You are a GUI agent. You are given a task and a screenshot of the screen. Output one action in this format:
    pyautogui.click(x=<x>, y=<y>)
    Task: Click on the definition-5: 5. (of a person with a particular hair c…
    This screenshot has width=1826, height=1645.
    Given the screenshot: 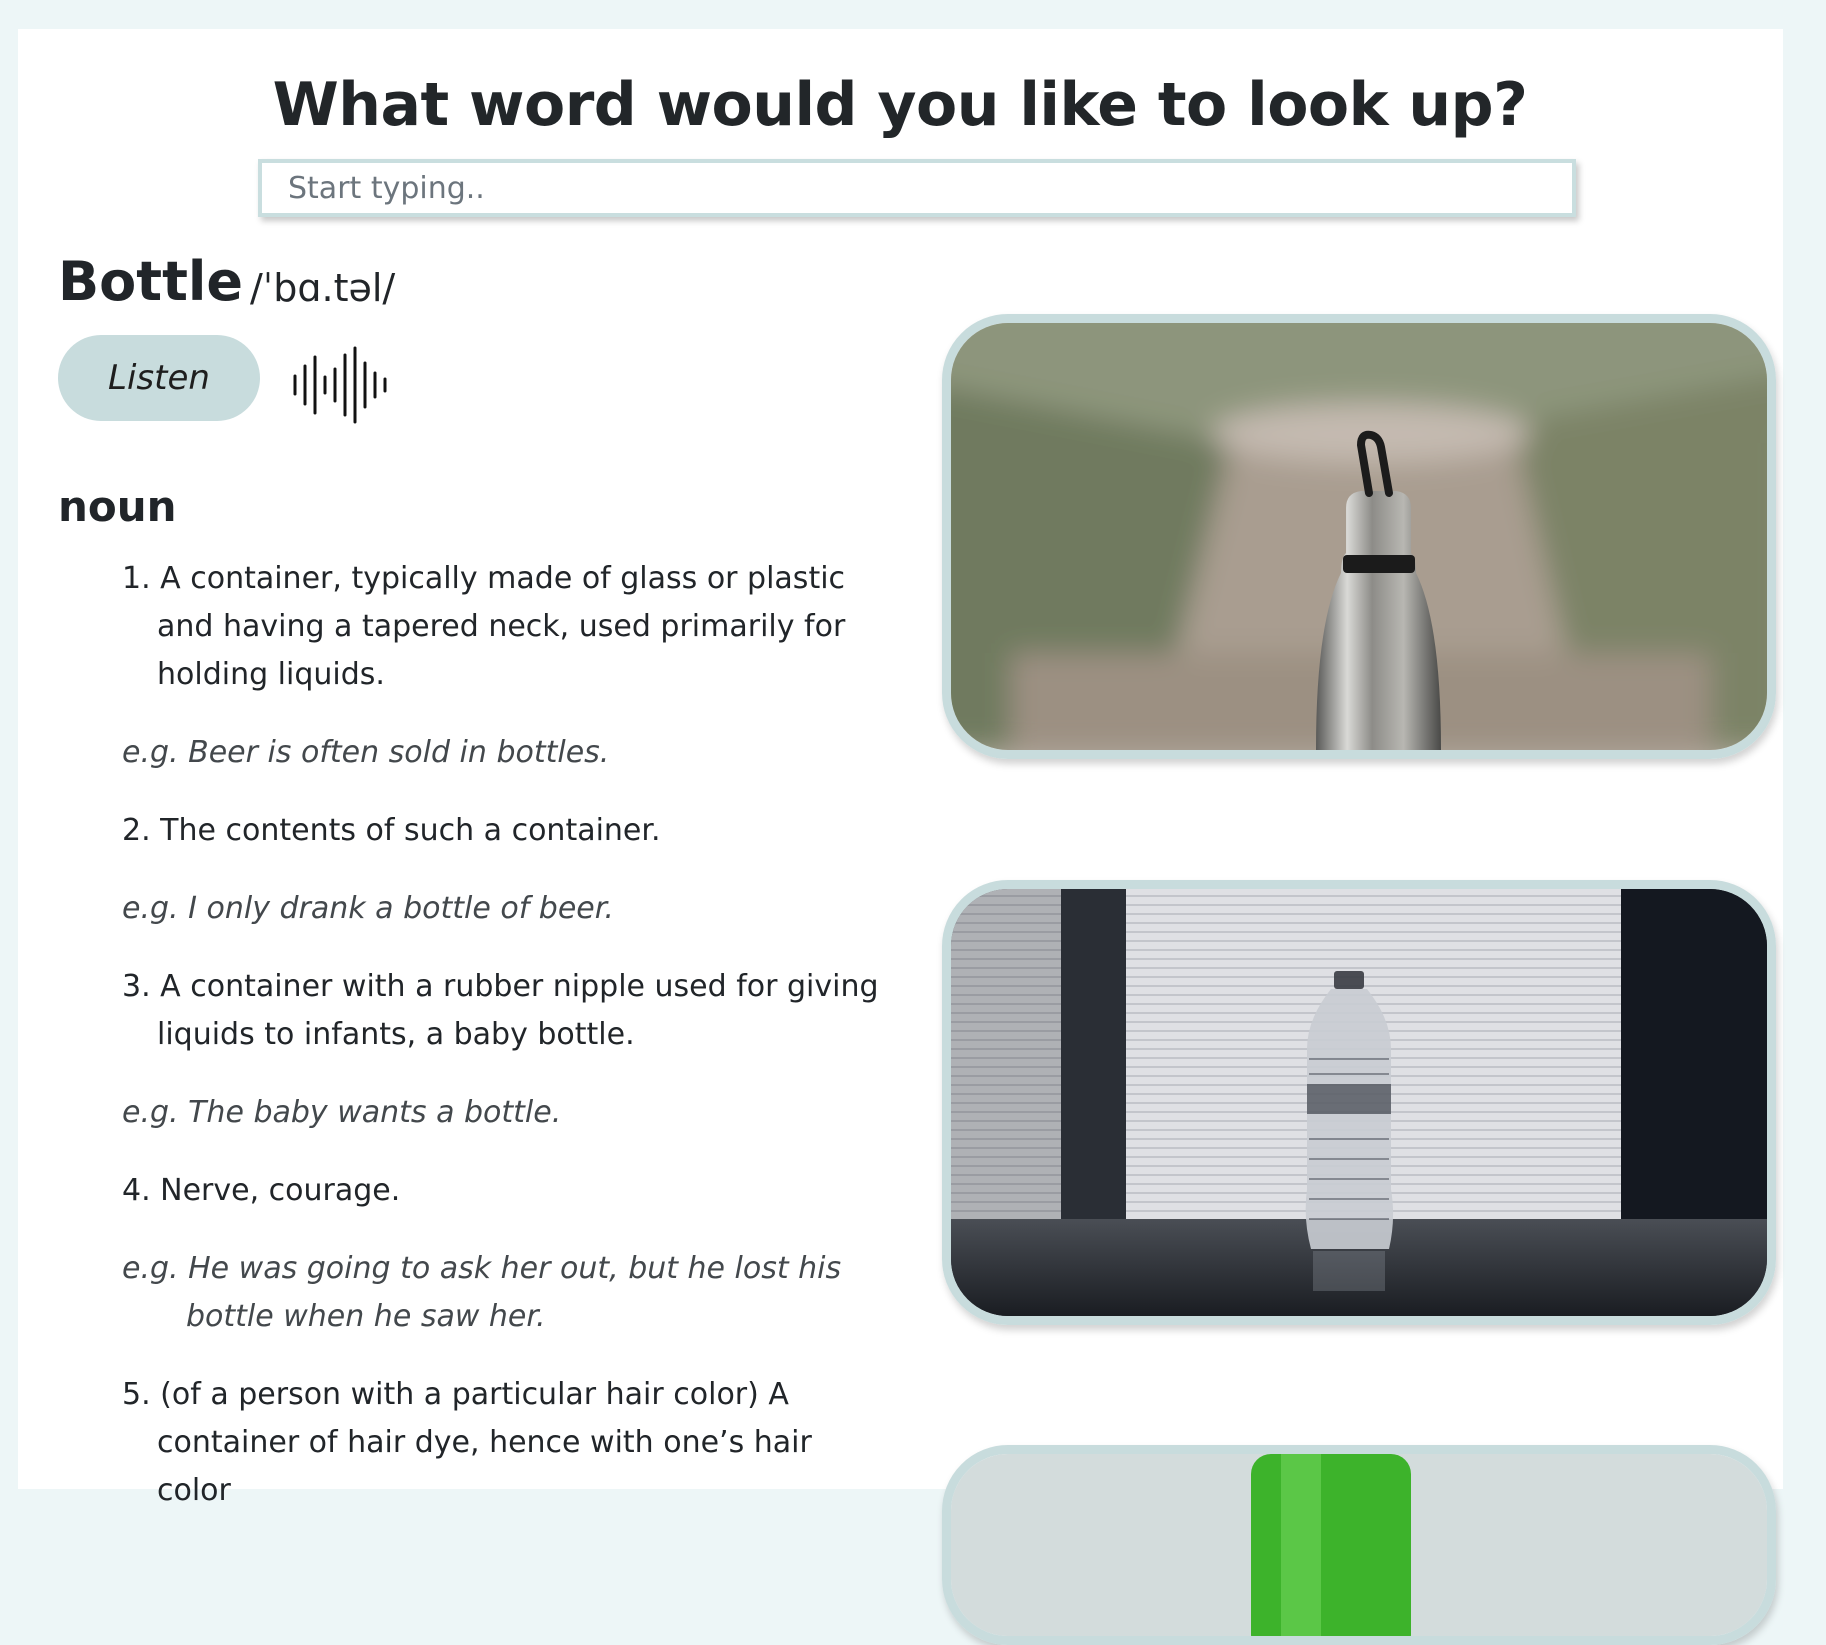 What is the action you would take?
    pyautogui.click(x=467, y=1442)
    